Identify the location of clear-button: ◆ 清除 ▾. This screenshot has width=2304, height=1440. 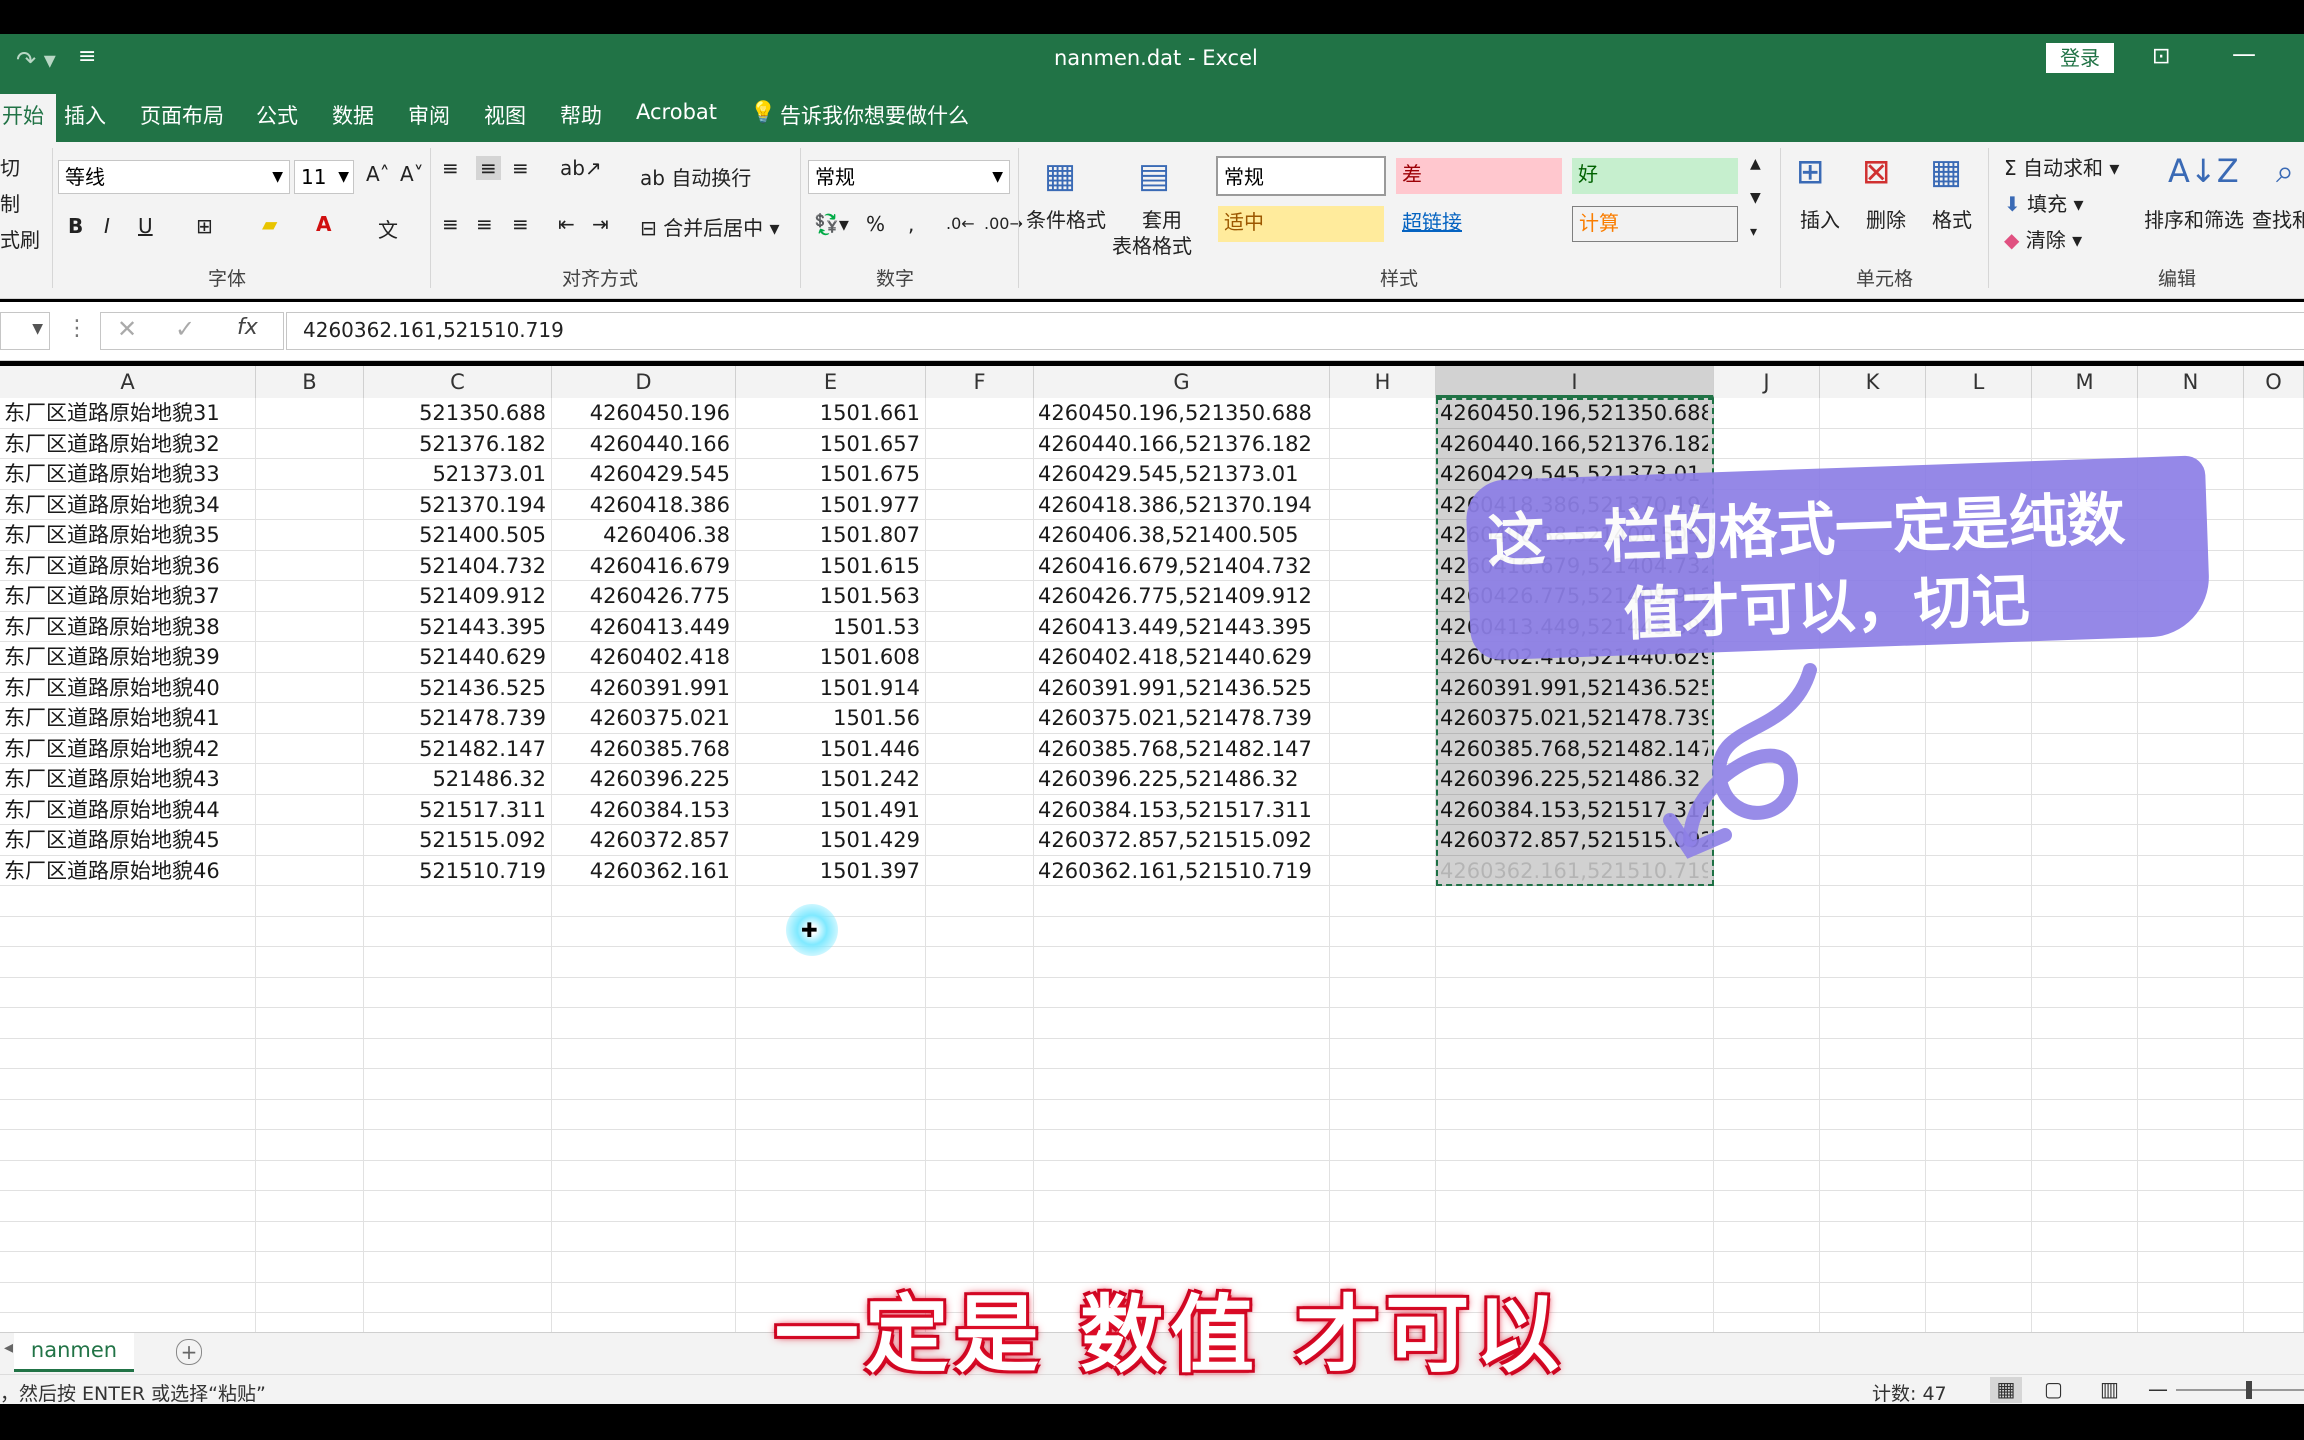
(2043, 238).